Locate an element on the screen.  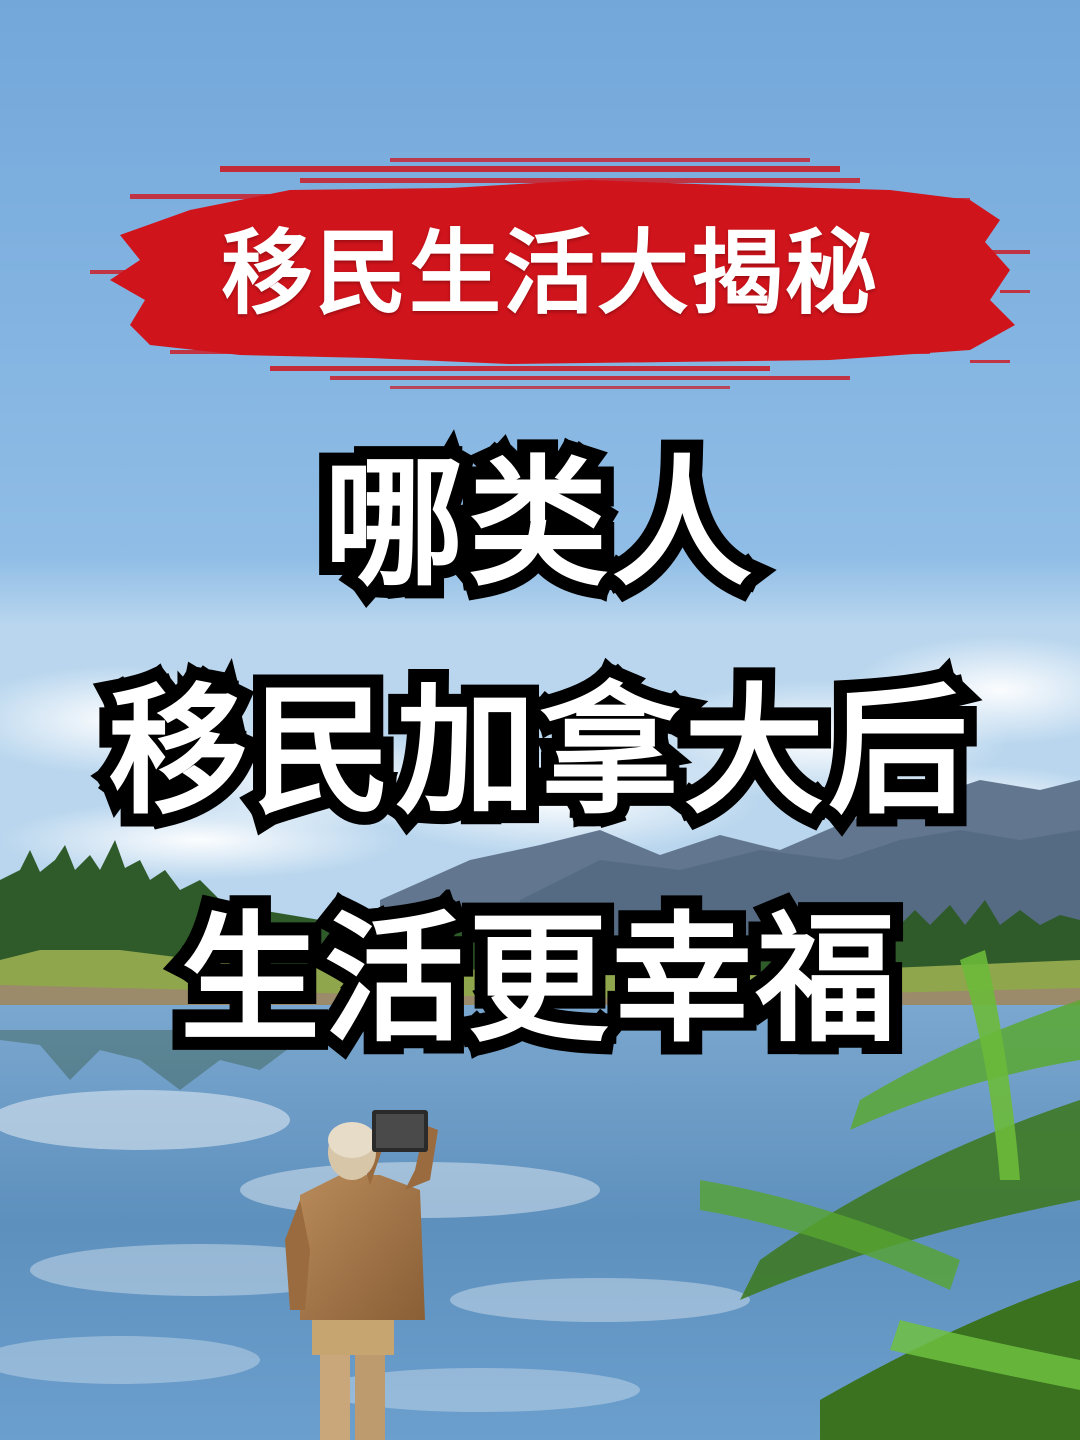
banner-title: 移民生活大揭秘 is located at coordinates (549, 273).